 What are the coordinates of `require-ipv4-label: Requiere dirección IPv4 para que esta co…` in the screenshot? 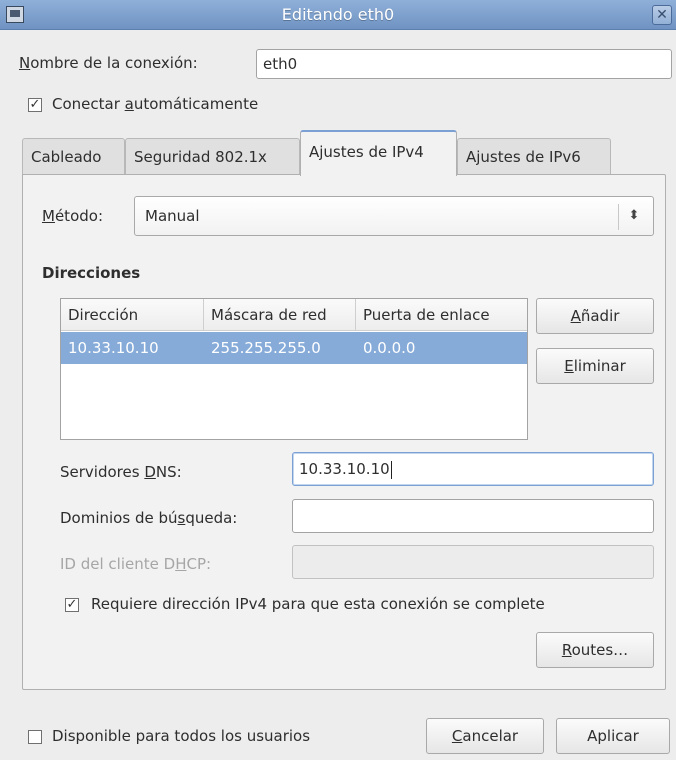 It's located at (318, 604).